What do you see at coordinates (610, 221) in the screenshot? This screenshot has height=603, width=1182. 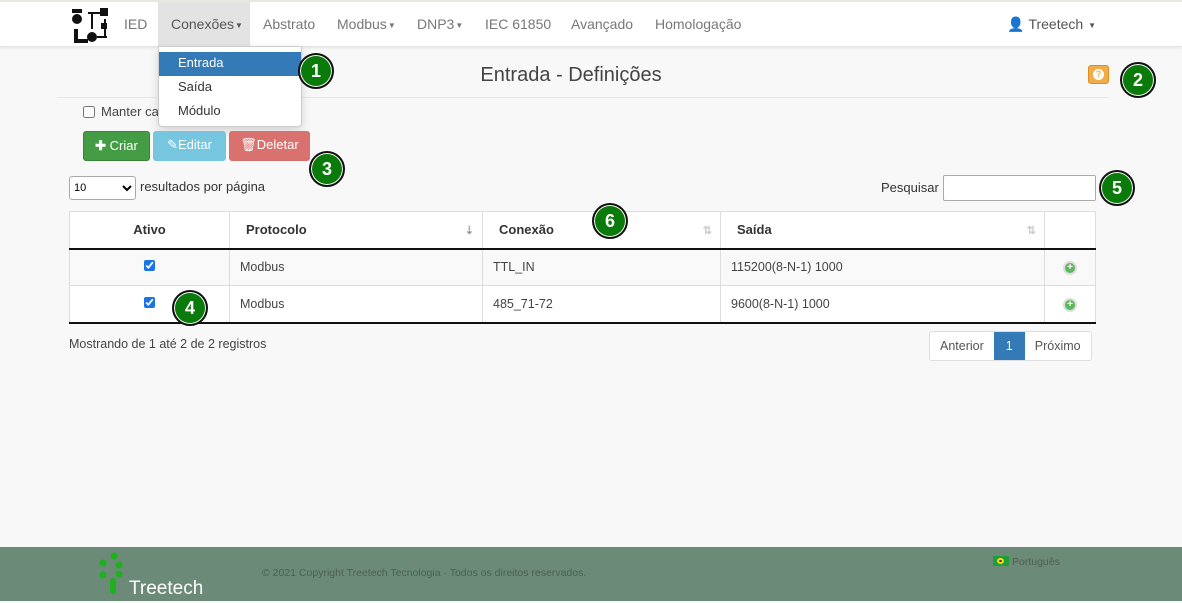 I see `annotation-badge-6: 6` at bounding box center [610, 221].